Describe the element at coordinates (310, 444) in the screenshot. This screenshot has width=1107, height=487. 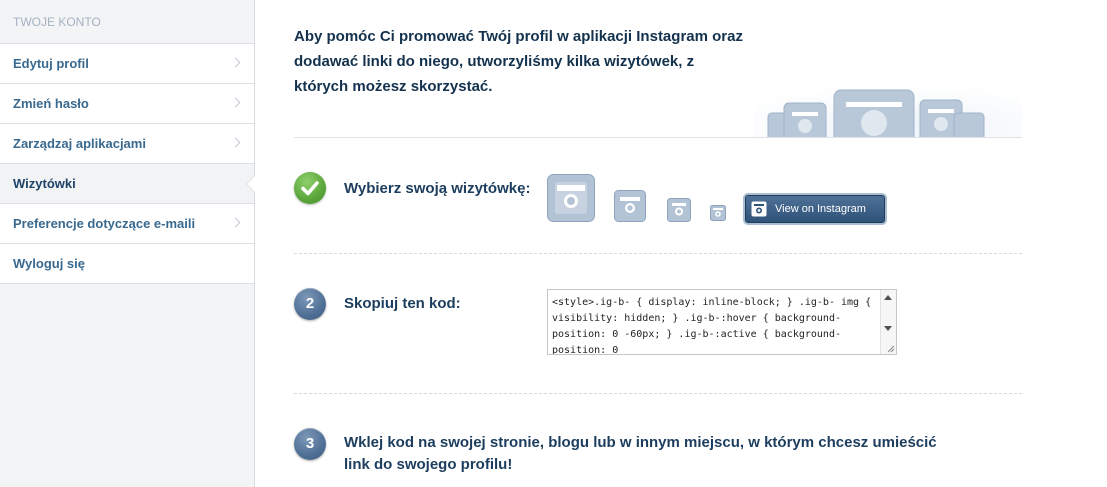
I see `step-3-number: 3` at that location.